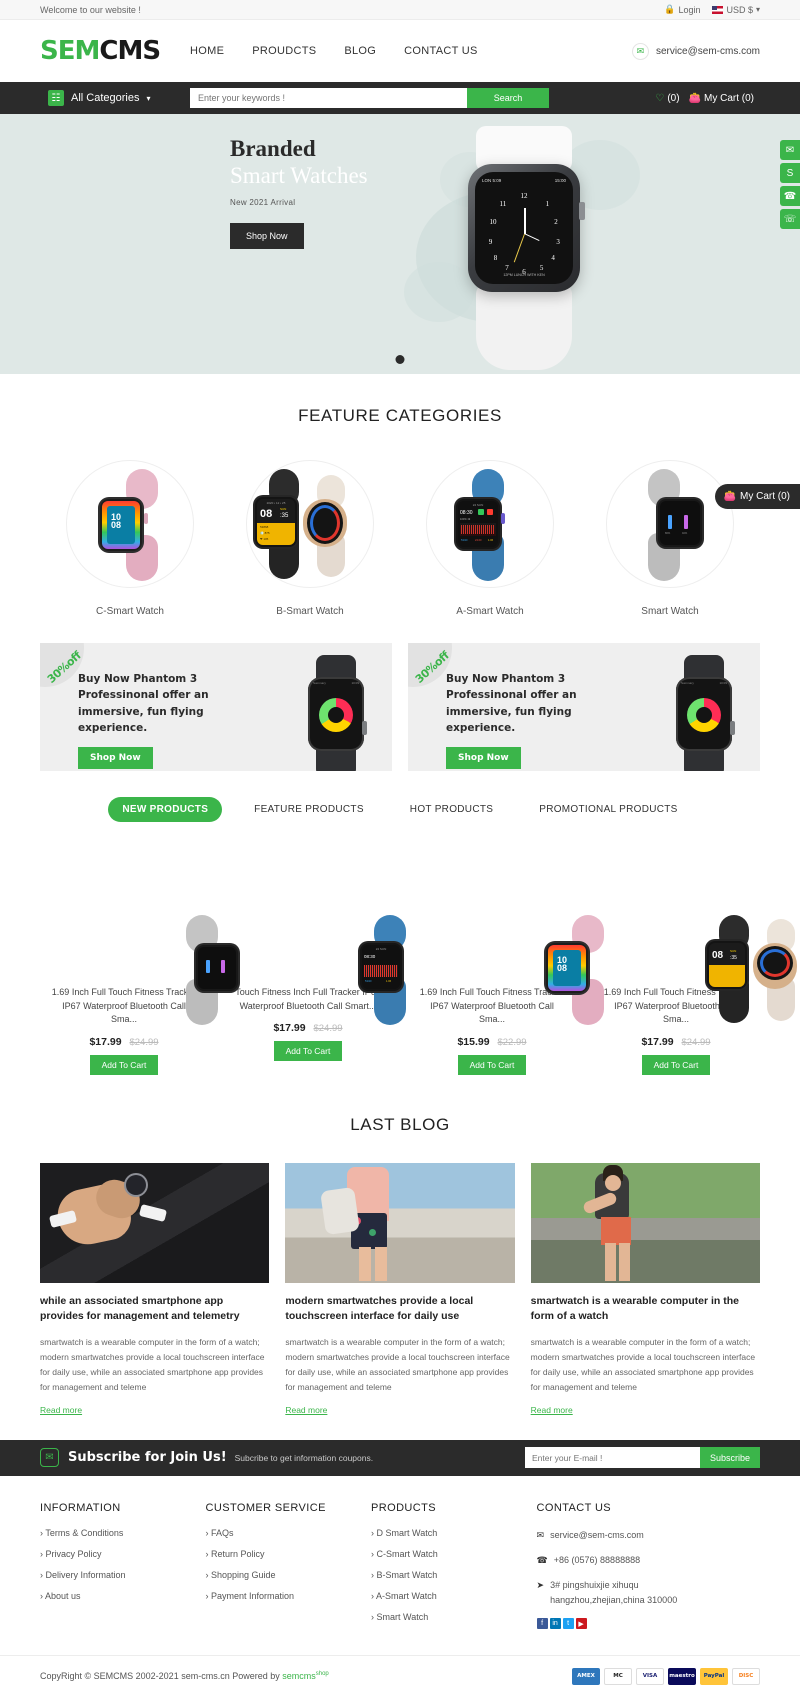  Describe the element at coordinates (542, 1559) in the screenshot. I see `phone-icon: ☎` at that location.